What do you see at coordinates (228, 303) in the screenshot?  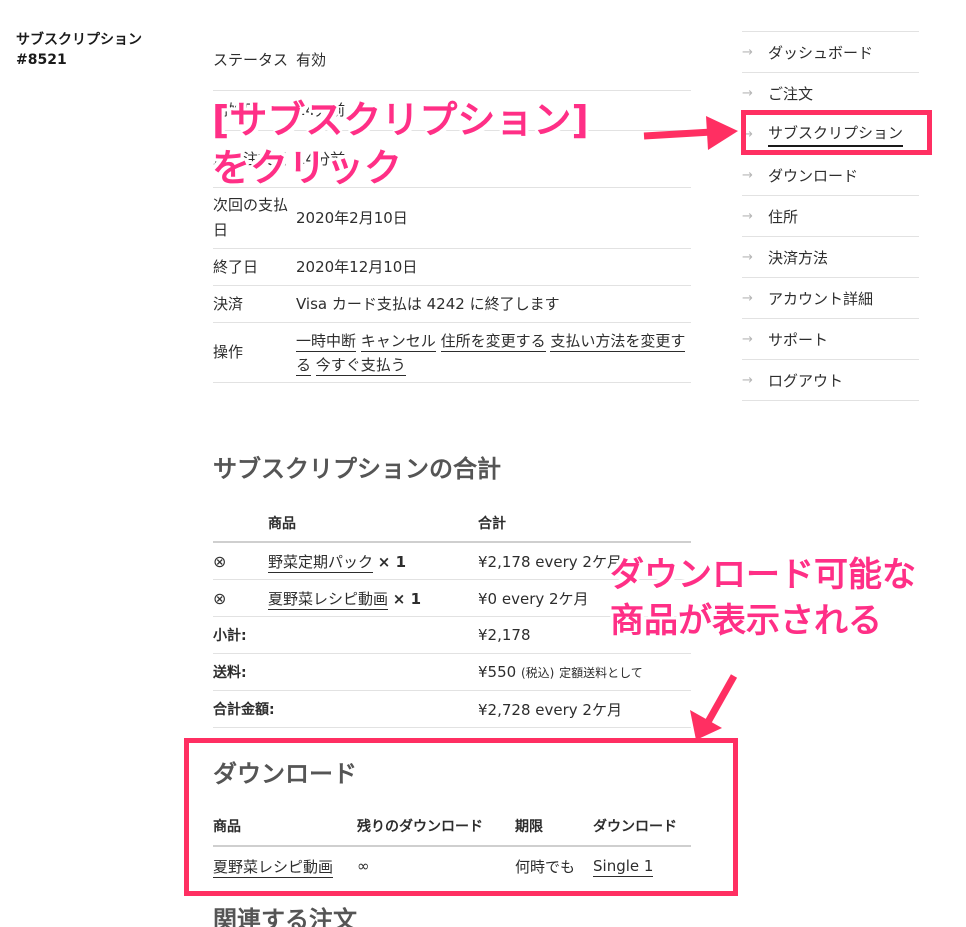 I see `details-label: 決済` at bounding box center [228, 303].